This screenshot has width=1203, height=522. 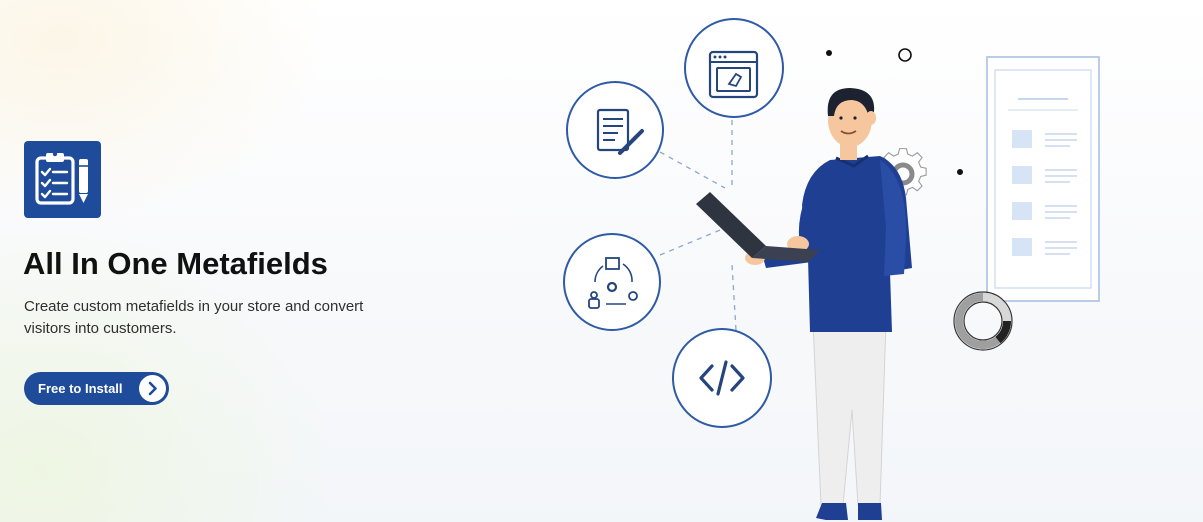 What do you see at coordinates (734, 68) in the screenshot?
I see `browser-tag-icon` at bounding box center [734, 68].